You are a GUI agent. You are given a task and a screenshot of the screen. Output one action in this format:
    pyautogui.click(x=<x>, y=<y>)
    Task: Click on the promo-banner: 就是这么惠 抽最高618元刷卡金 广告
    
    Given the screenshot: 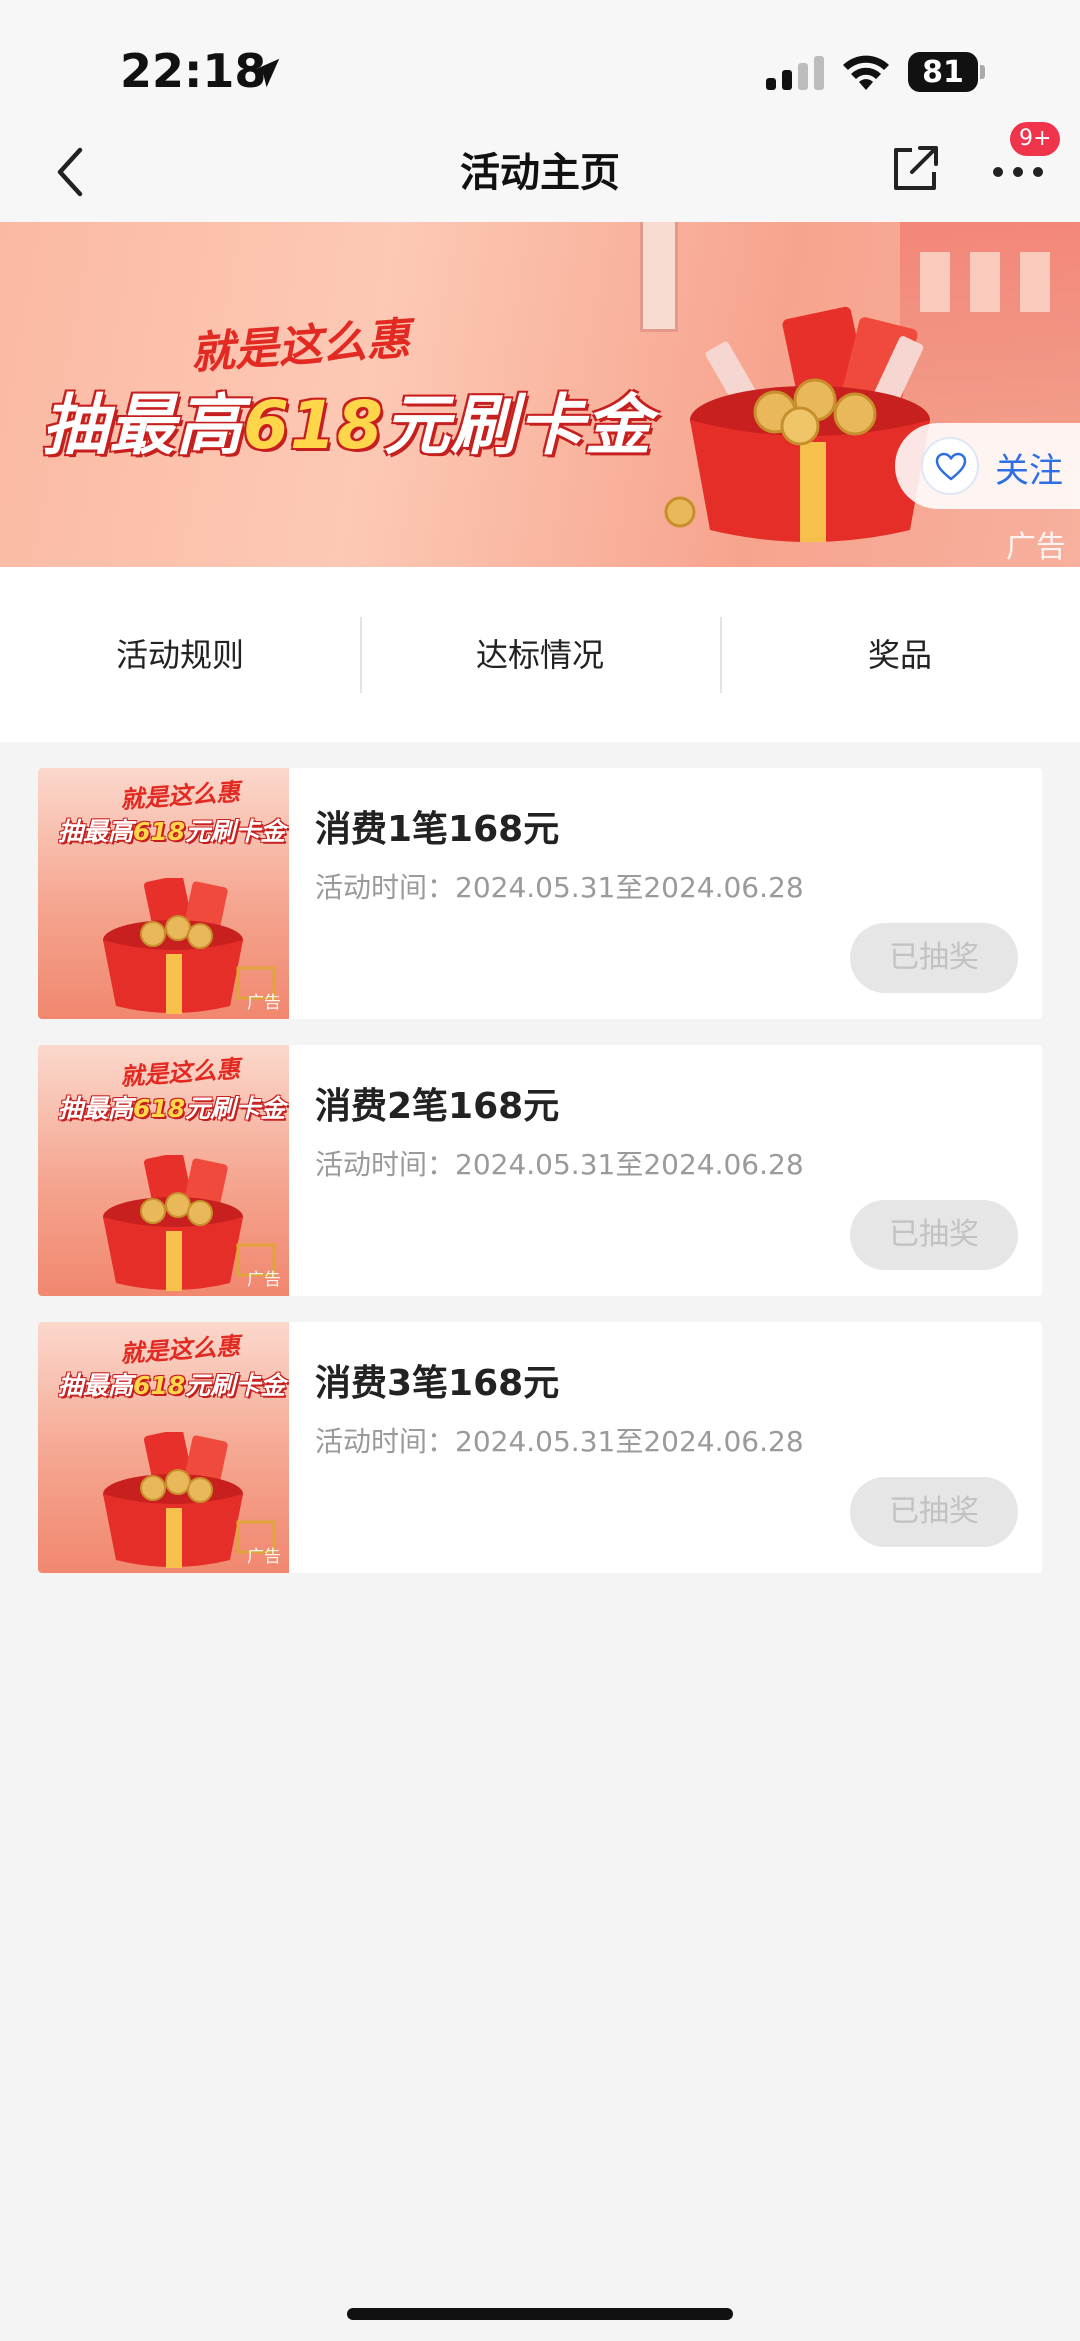 What is the action you would take?
    pyautogui.click(x=540, y=394)
    